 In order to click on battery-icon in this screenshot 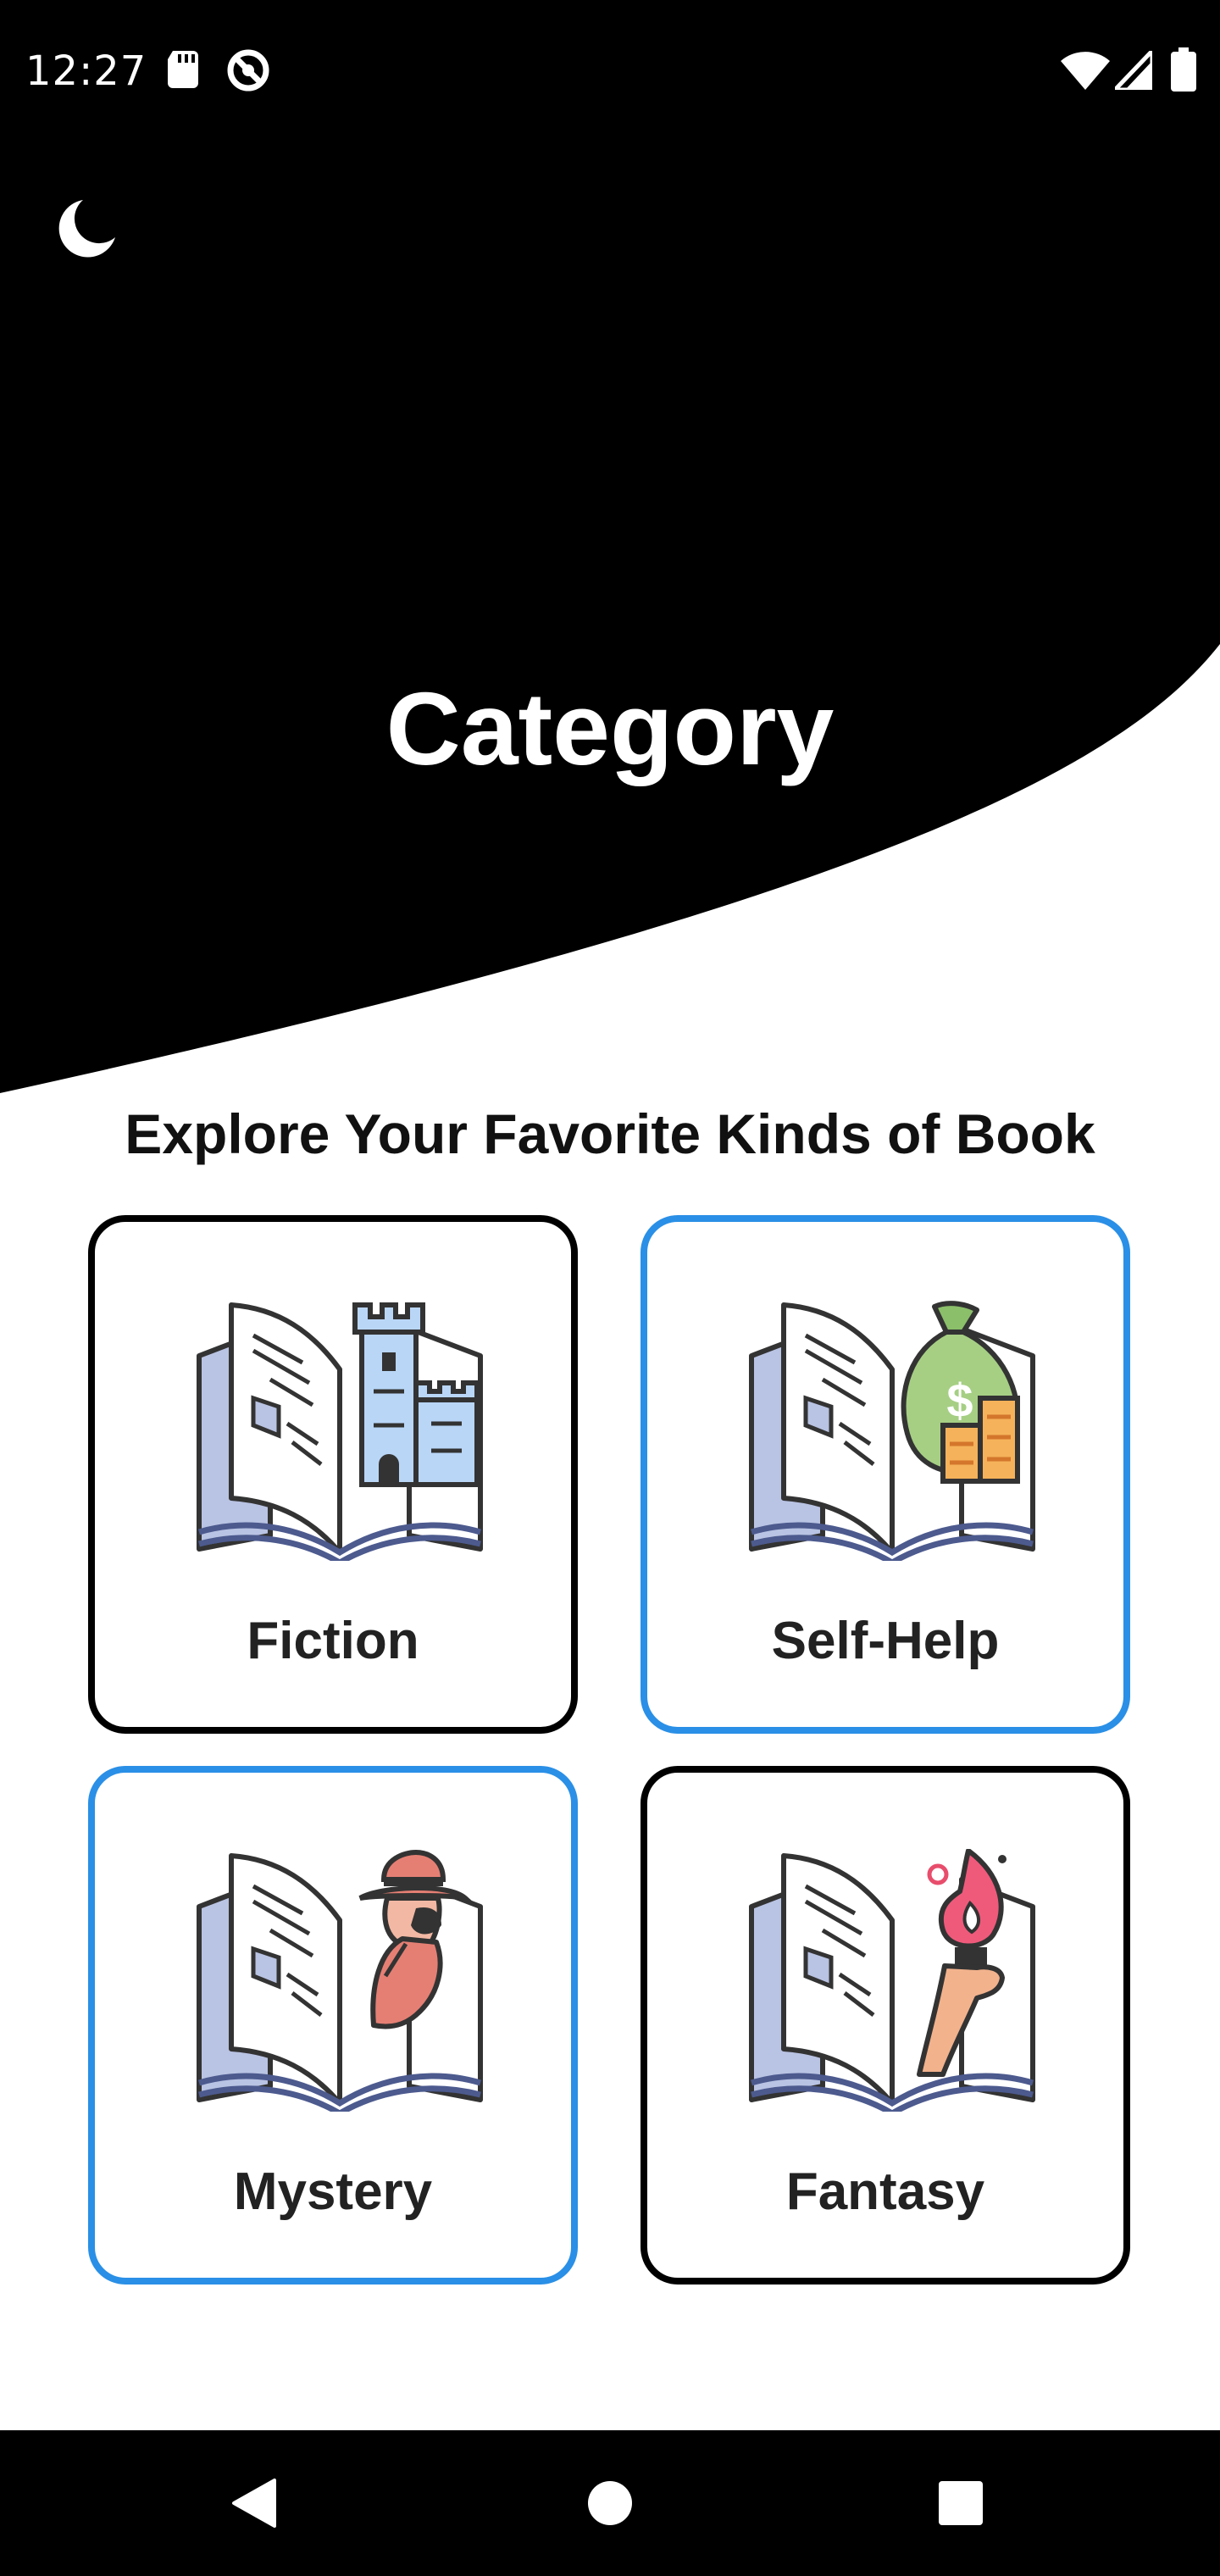, I will do `click(1183, 69)`.